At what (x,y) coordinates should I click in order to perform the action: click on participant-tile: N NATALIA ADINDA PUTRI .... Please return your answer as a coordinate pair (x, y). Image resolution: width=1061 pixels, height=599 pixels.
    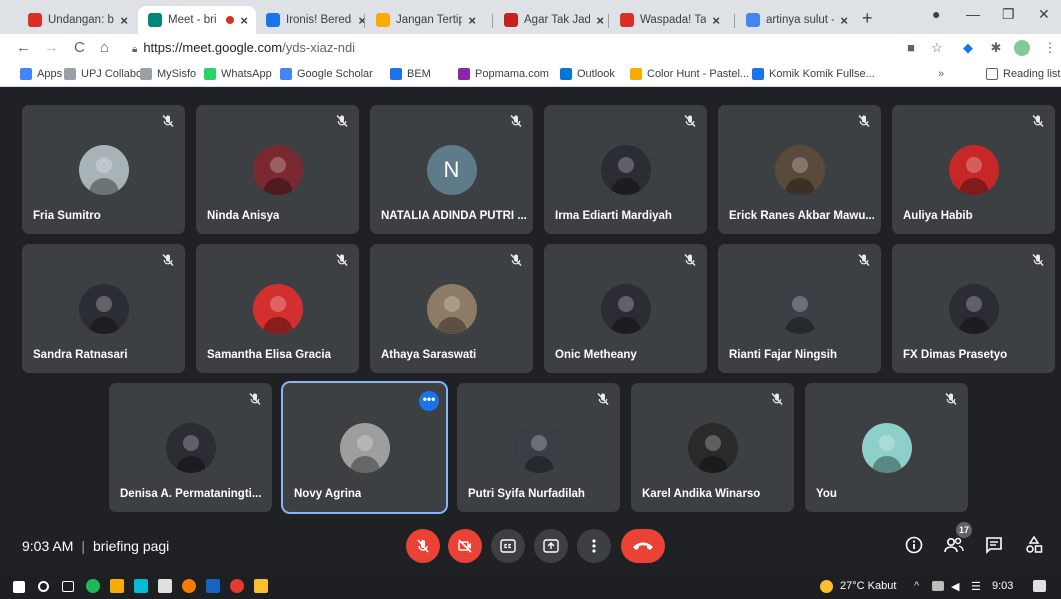
    Looking at the image, I should click on (451, 169).